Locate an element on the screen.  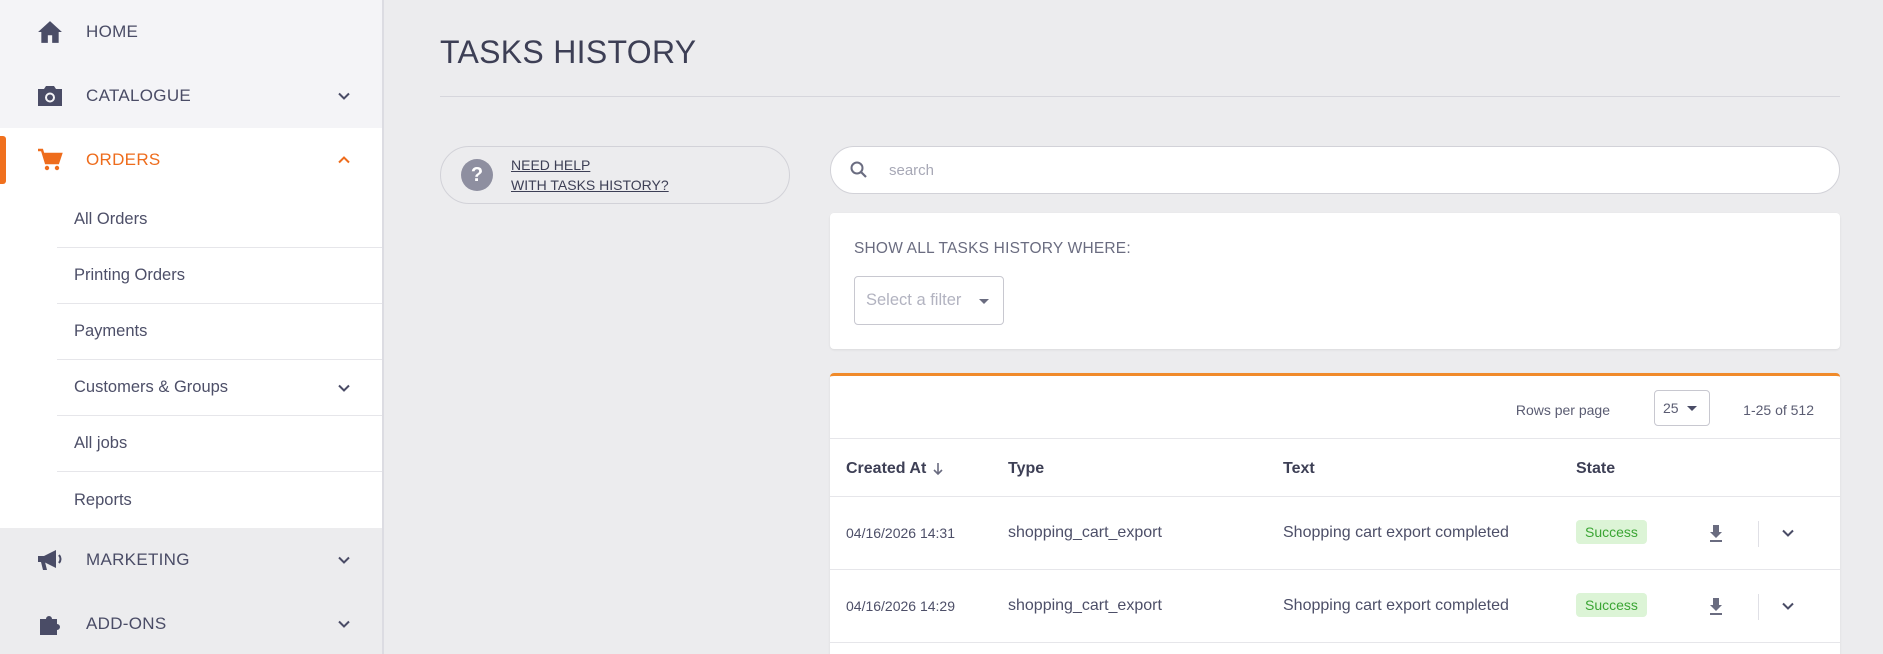
rows-per-page-label: Rows per page is located at coordinates (1562, 410).